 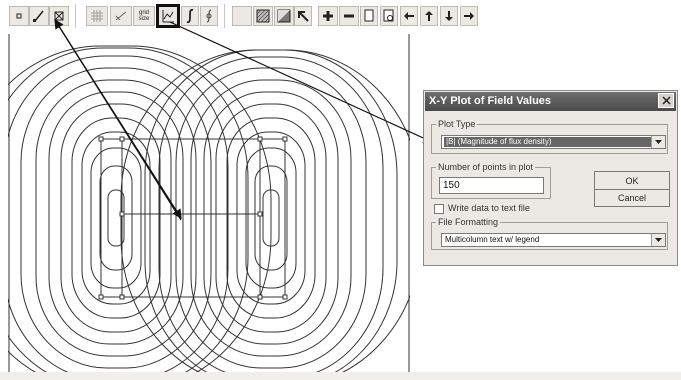 What do you see at coordinates (340, 376) in the screenshot?
I see `status-strip` at bounding box center [340, 376].